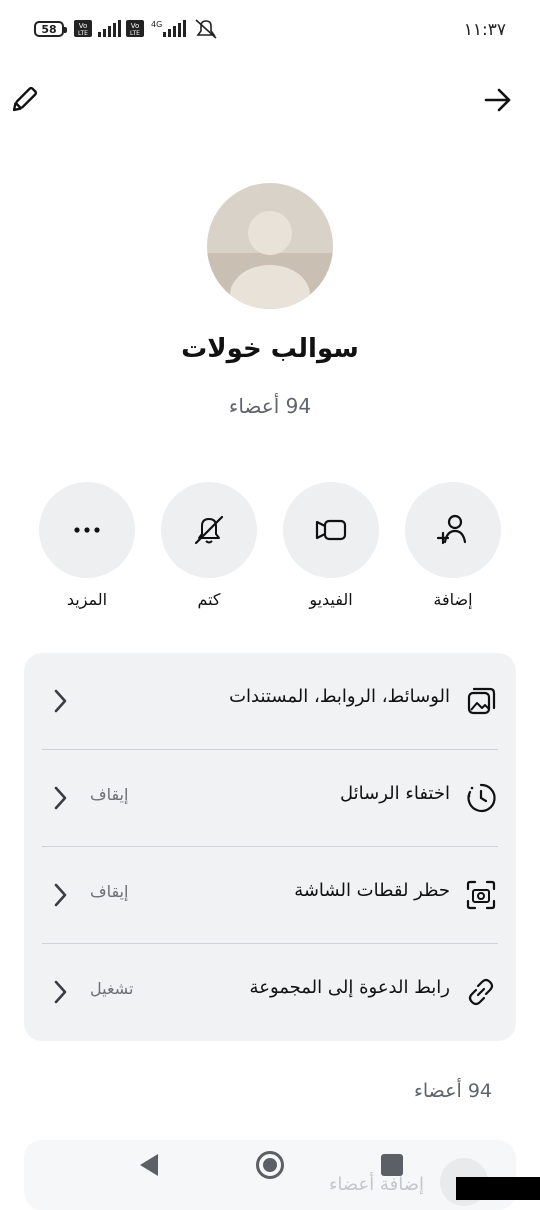 The height and width of the screenshot is (1210, 540). What do you see at coordinates (145, 29) in the screenshot?
I see `signal-icons: Vo LTE Vo LTE 4G` at bounding box center [145, 29].